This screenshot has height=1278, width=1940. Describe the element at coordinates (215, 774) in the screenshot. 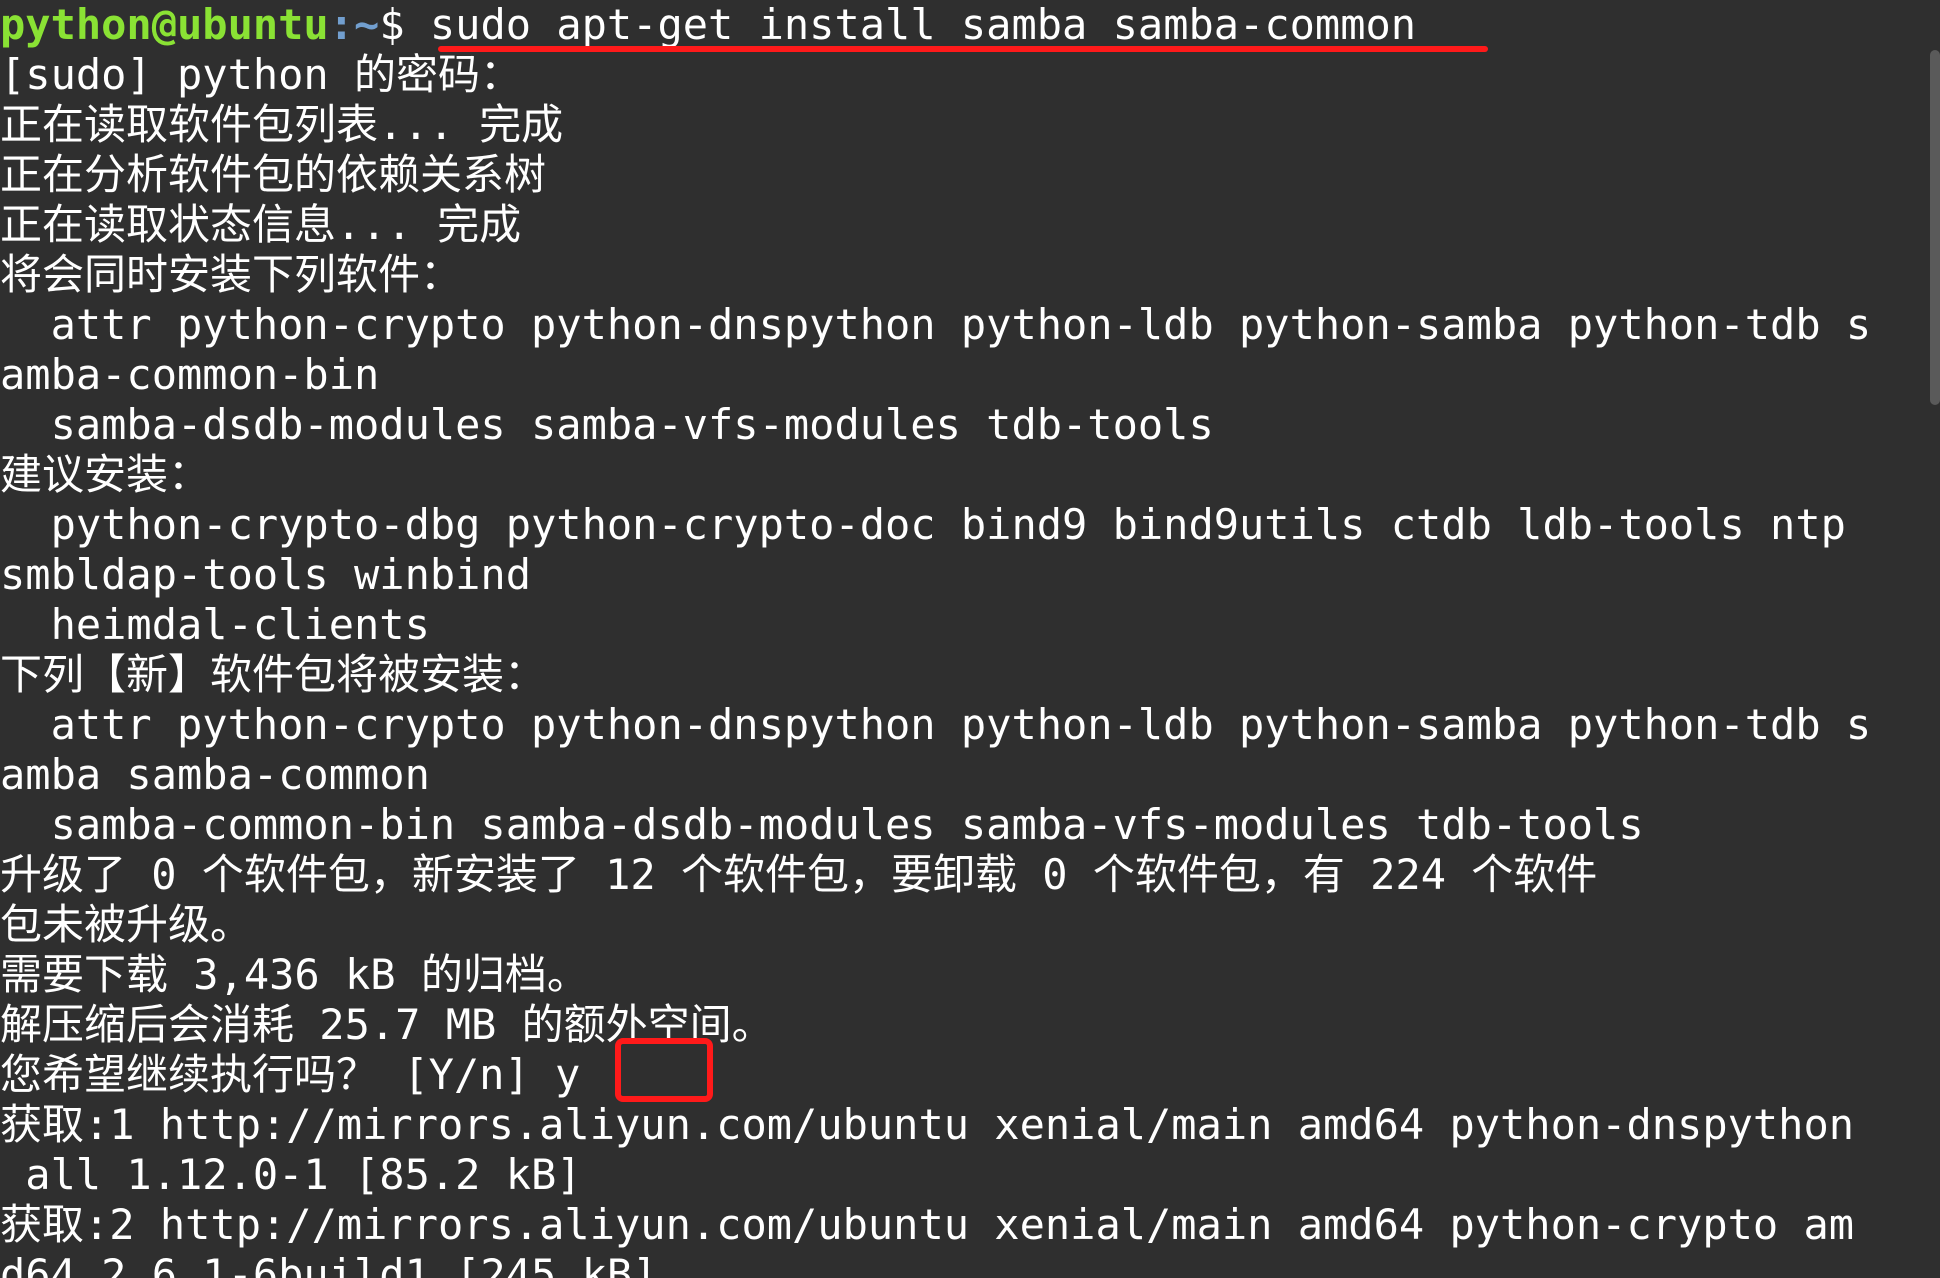

I see `output-line: amba samba-common` at that location.